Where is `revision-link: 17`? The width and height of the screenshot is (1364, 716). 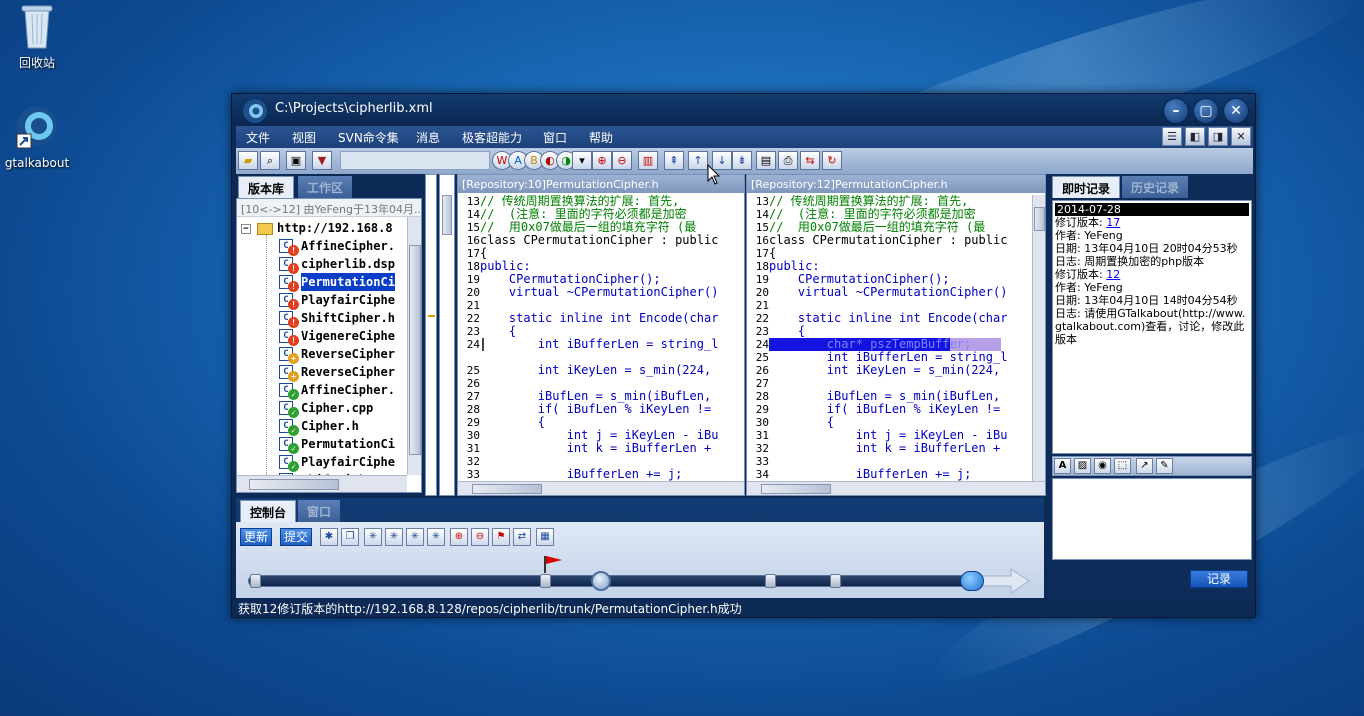
revision-link: 17 is located at coordinates (1113, 222).